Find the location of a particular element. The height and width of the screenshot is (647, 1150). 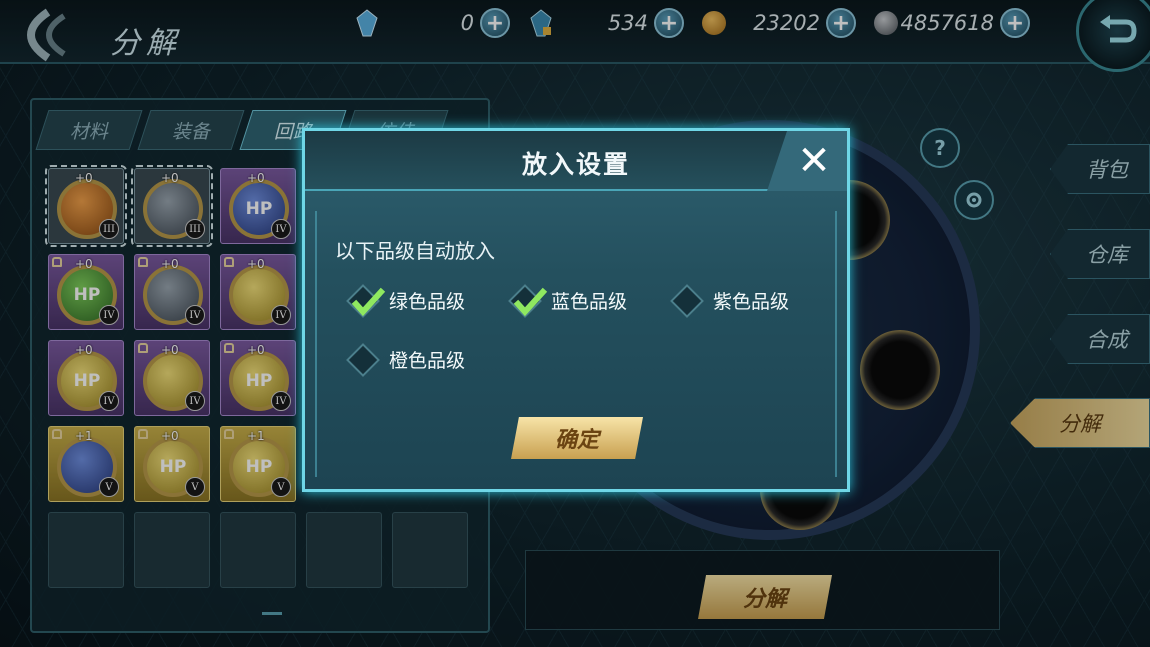

option-purple-quality: 紫色品级 is located at coordinates (730, 300).